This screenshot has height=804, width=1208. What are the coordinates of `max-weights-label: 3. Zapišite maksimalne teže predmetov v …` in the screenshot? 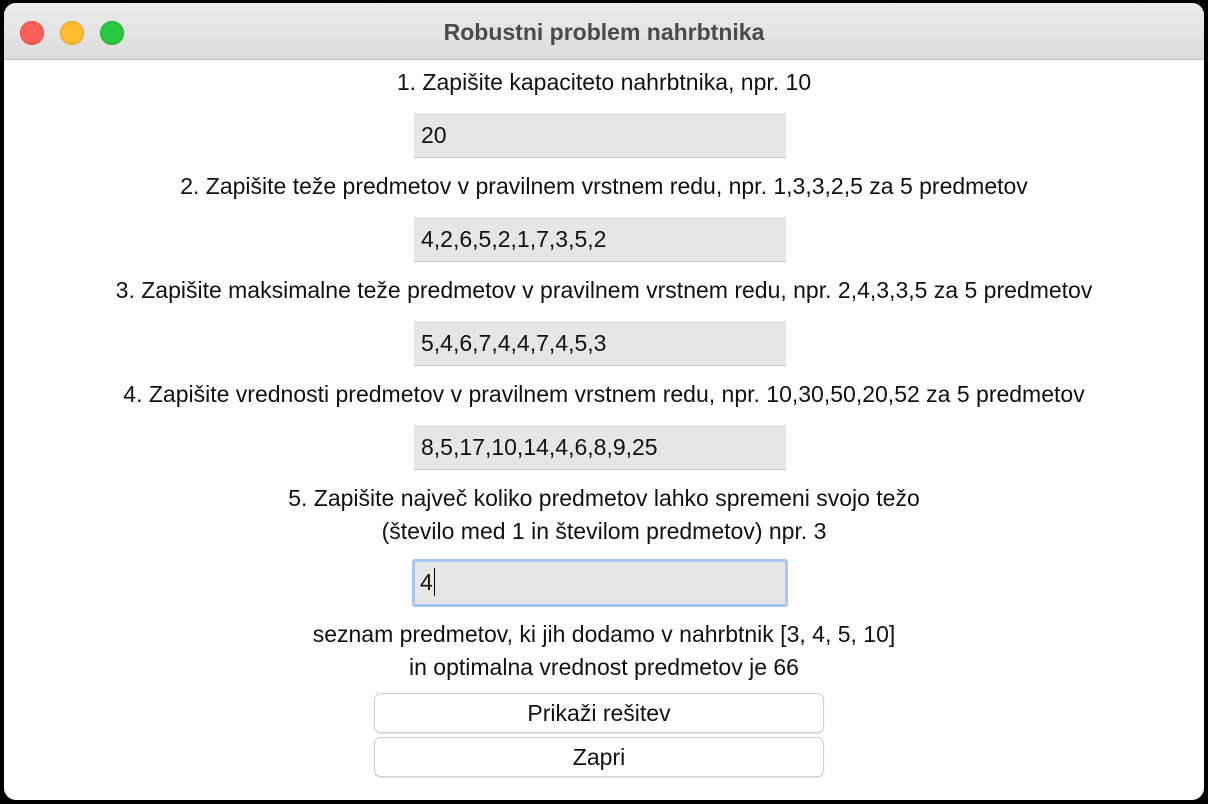 It's located at (604, 290).